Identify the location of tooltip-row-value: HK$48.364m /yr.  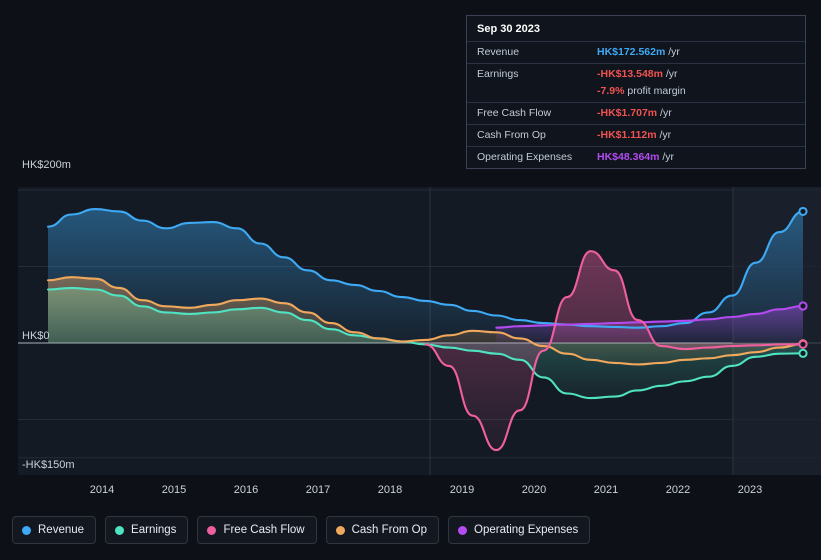
(636, 157).